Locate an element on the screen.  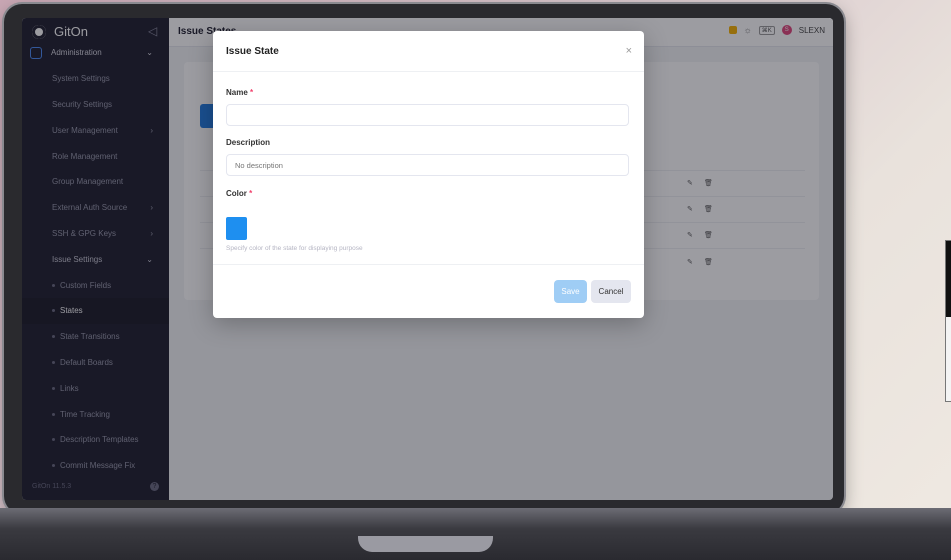
laptop-base is located at coordinates (475, 534).